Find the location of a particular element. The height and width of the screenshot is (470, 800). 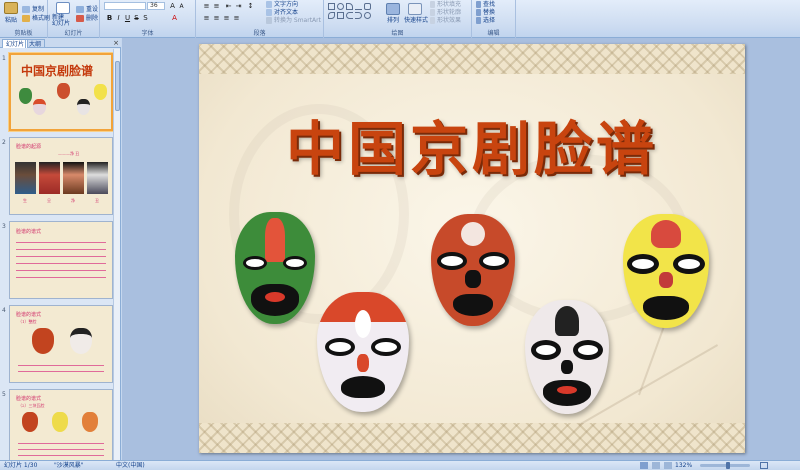

align-text-icon is located at coordinates (269, 12).